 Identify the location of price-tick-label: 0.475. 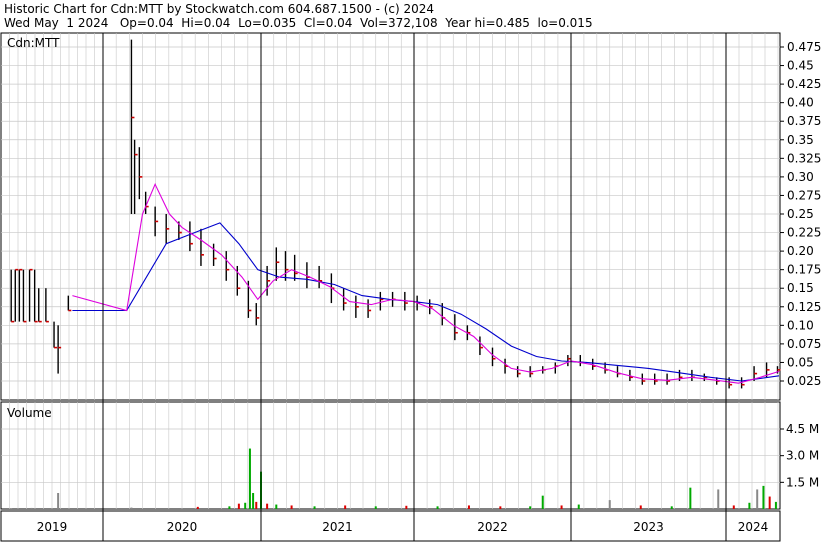
(804, 47).